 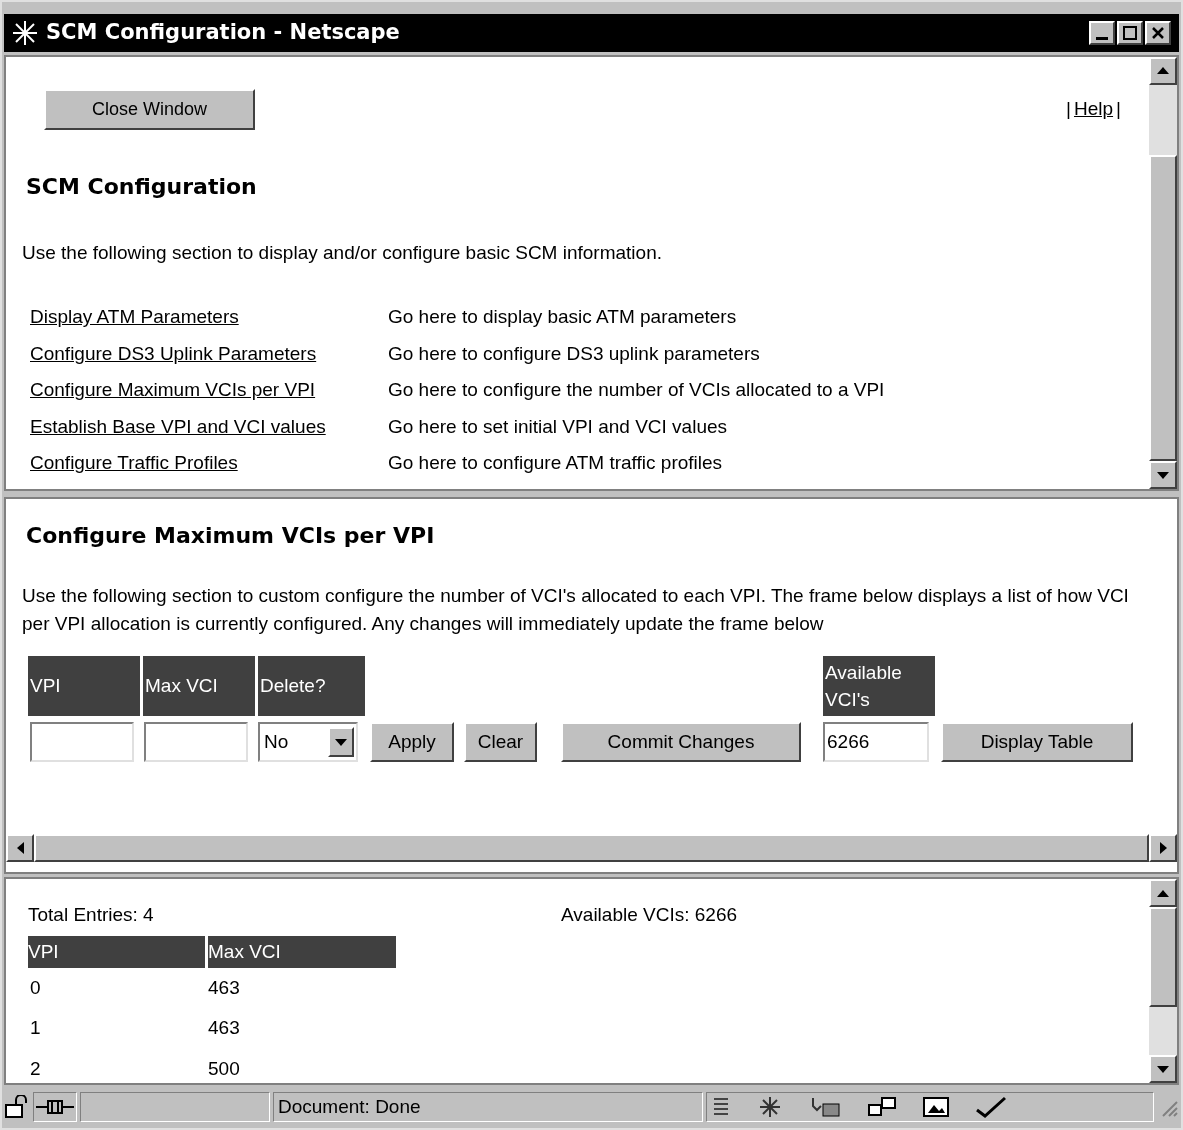 I want to click on status-text: Document: Done, so click(x=488, y=1107).